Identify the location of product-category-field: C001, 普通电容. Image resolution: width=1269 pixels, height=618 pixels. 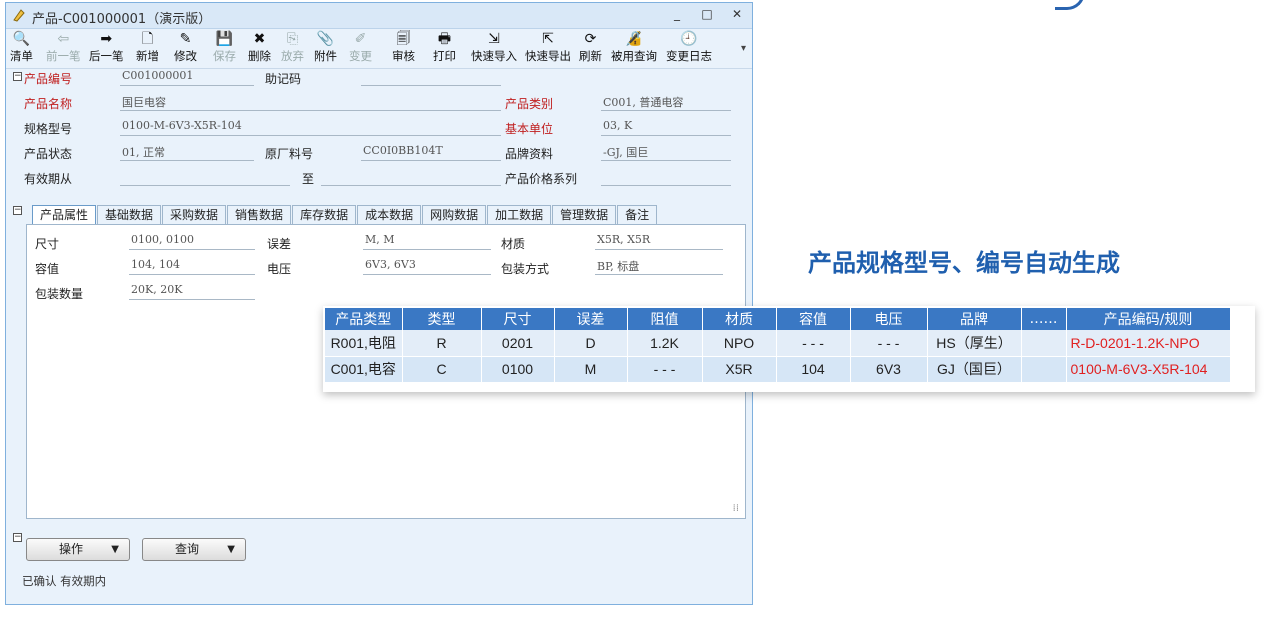
(666, 102).